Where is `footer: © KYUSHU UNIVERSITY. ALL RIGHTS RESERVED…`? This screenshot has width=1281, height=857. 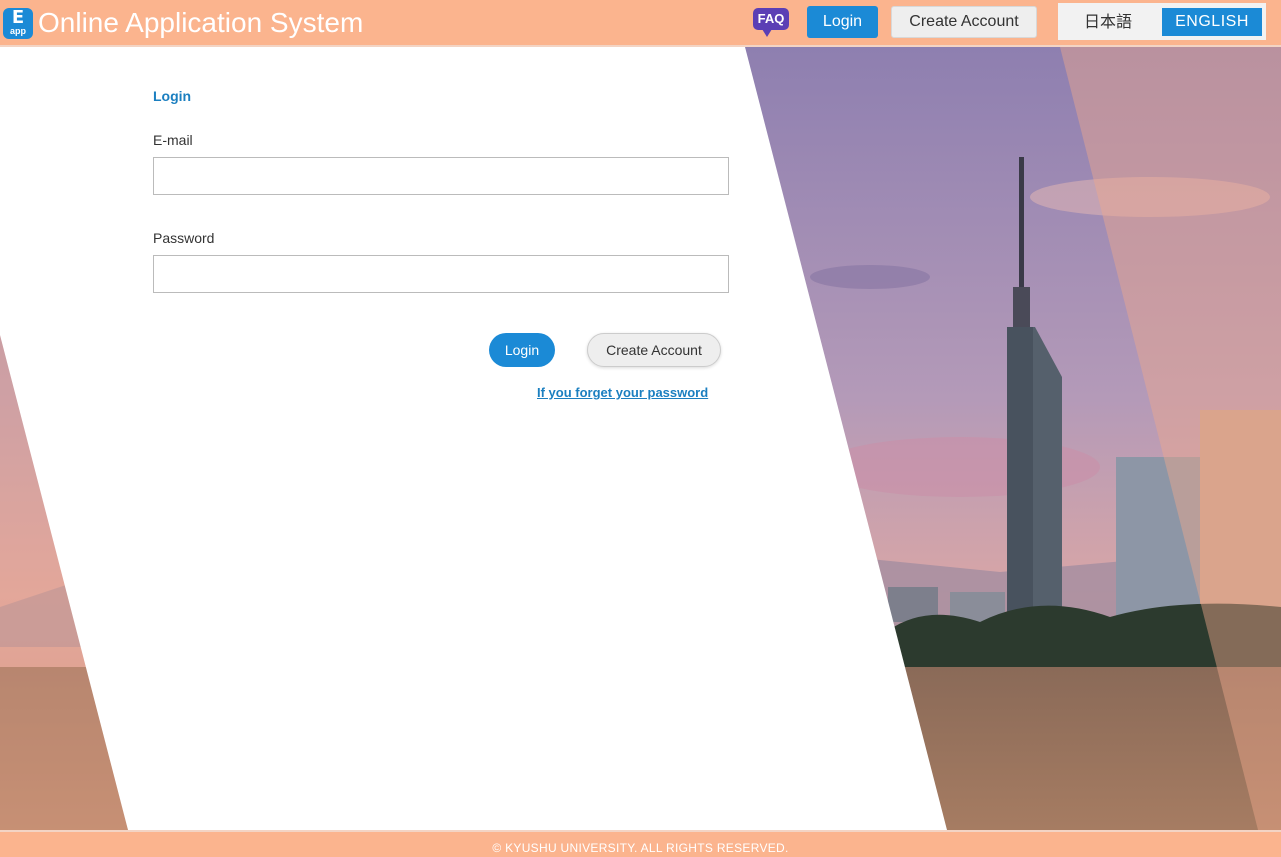 footer: © KYUSHU UNIVERSITY. ALL RIGHTS RESERVED… is located at coordinates (640, 843).